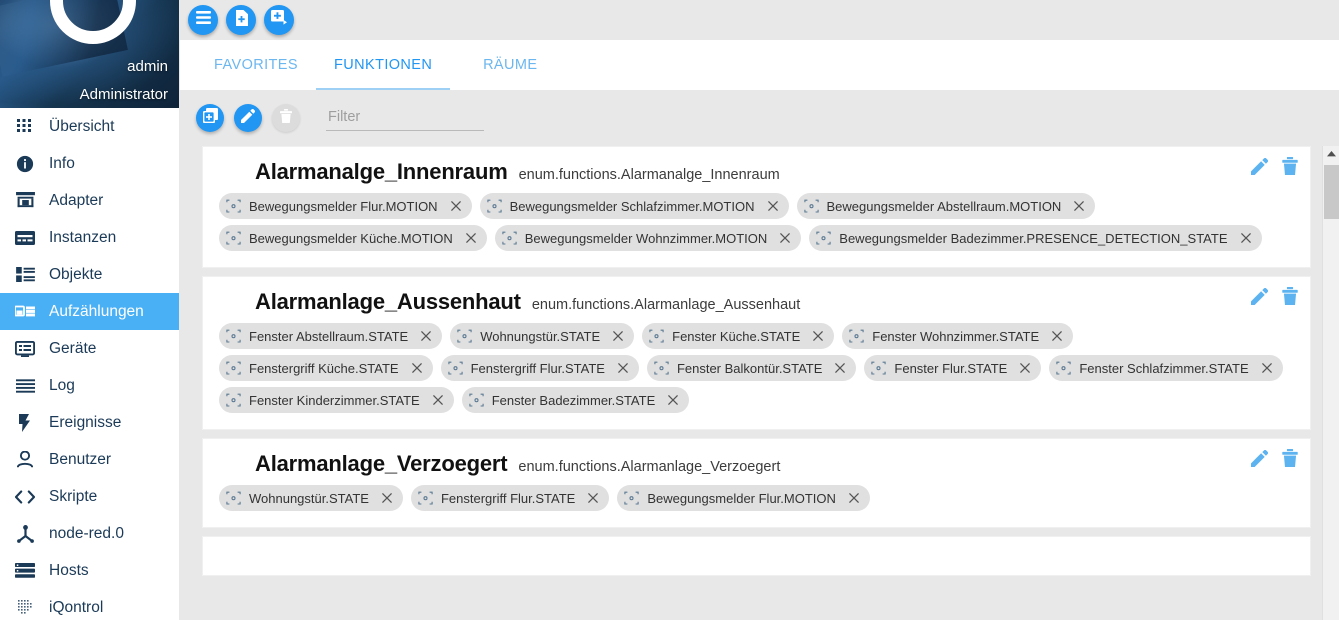  What do you see at coordinates (89, 311) in the screenshot?
I see `sidebar-item-aufzaehlungen: Aufzählungen` at bounding box center [89, 311].